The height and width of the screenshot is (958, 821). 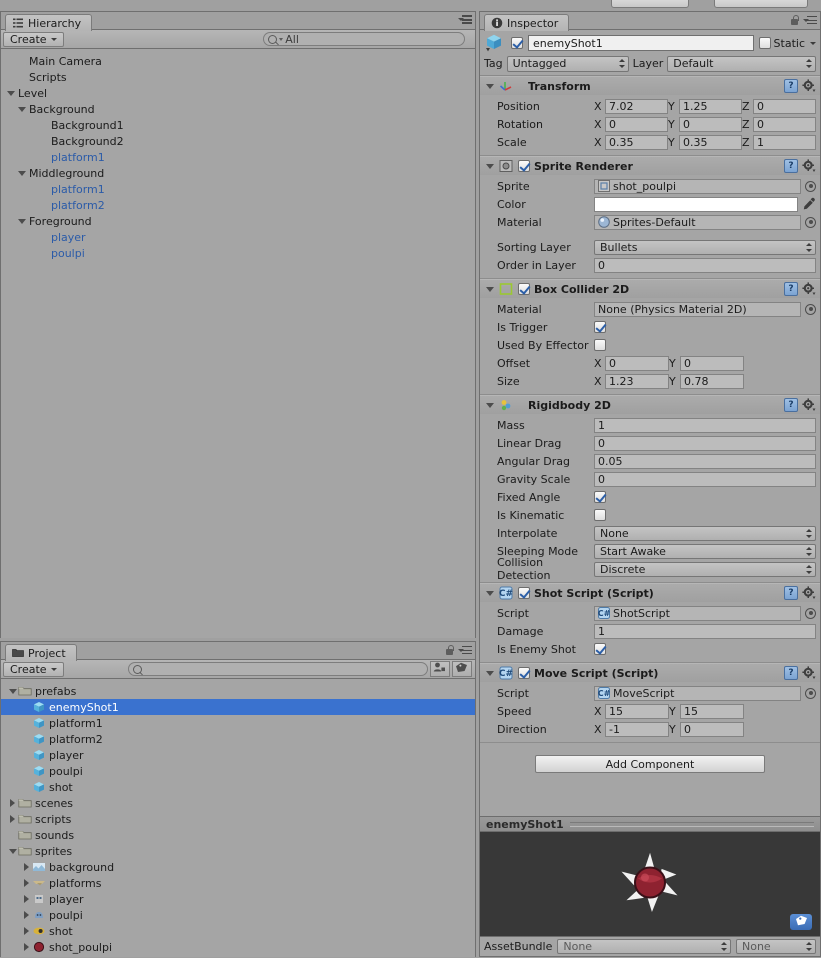 What do you see at coordinates (281, 39) in the screenshot?
I see `search-filter-chevron-icon` at bounding box center [281, 39].